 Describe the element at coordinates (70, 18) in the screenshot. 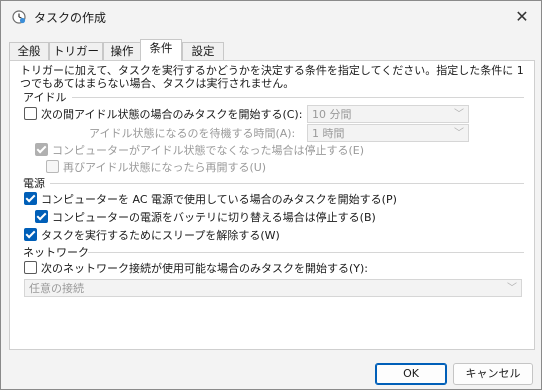

I see `window-title: タスクの作成` at that location.